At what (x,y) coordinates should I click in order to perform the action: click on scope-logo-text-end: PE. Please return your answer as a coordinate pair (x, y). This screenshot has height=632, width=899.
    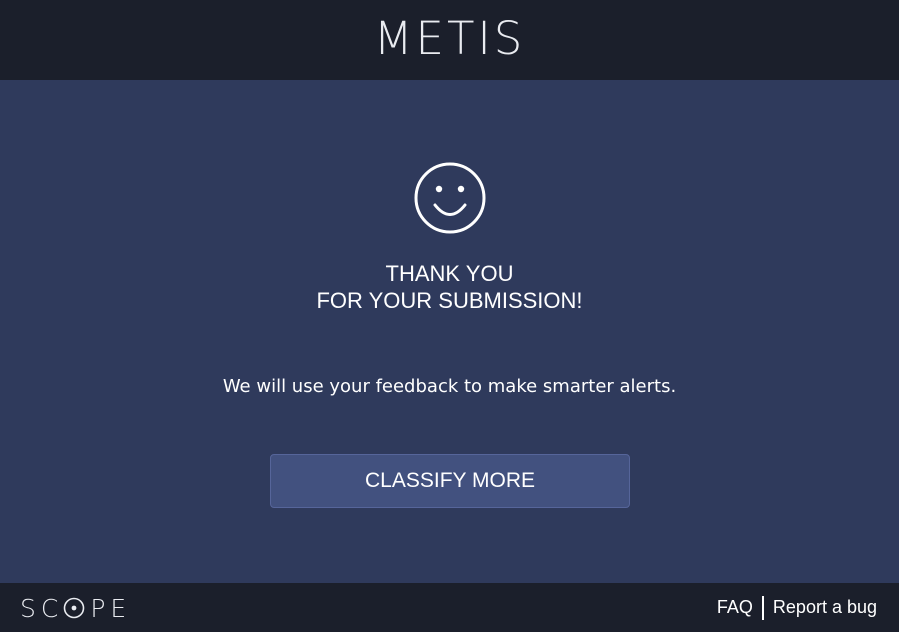
    Looking at the image, I should click on (111, 608).